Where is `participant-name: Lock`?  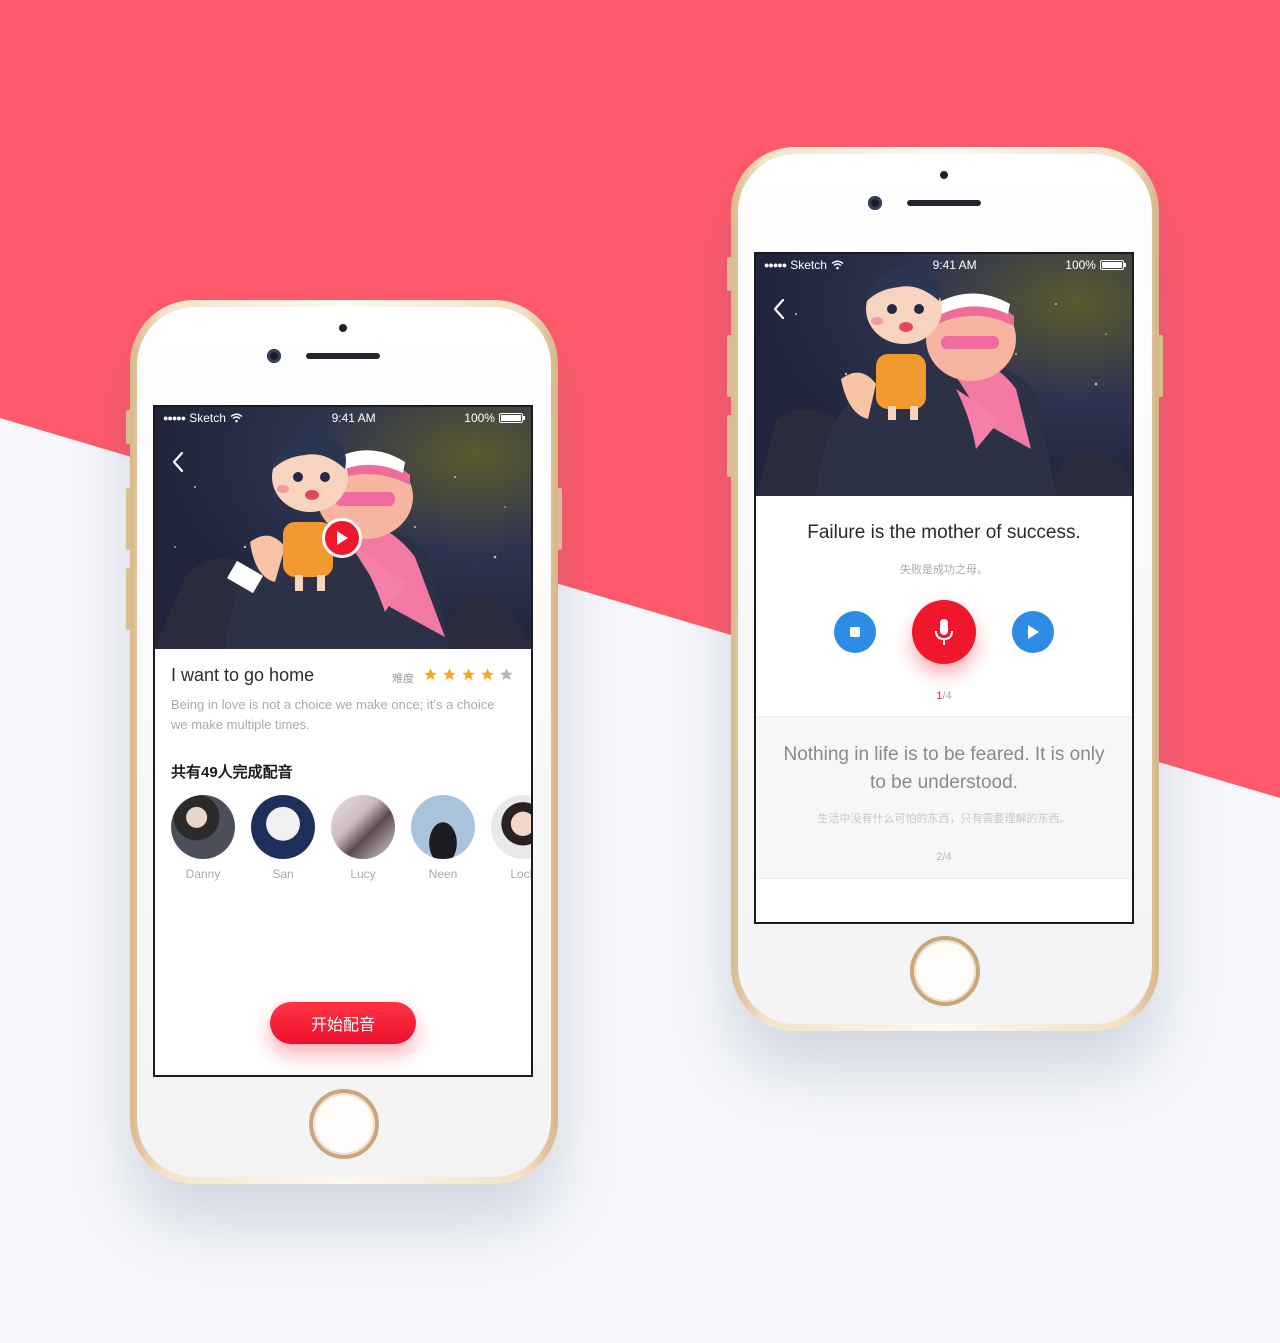 participant-name: Lock is located at coordinates (520, 874).